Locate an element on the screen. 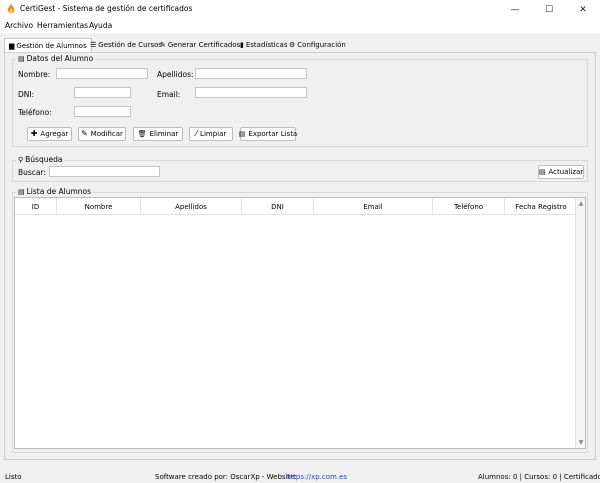  menu-ayuda: Ayuda is located at coordinates (100, 25).